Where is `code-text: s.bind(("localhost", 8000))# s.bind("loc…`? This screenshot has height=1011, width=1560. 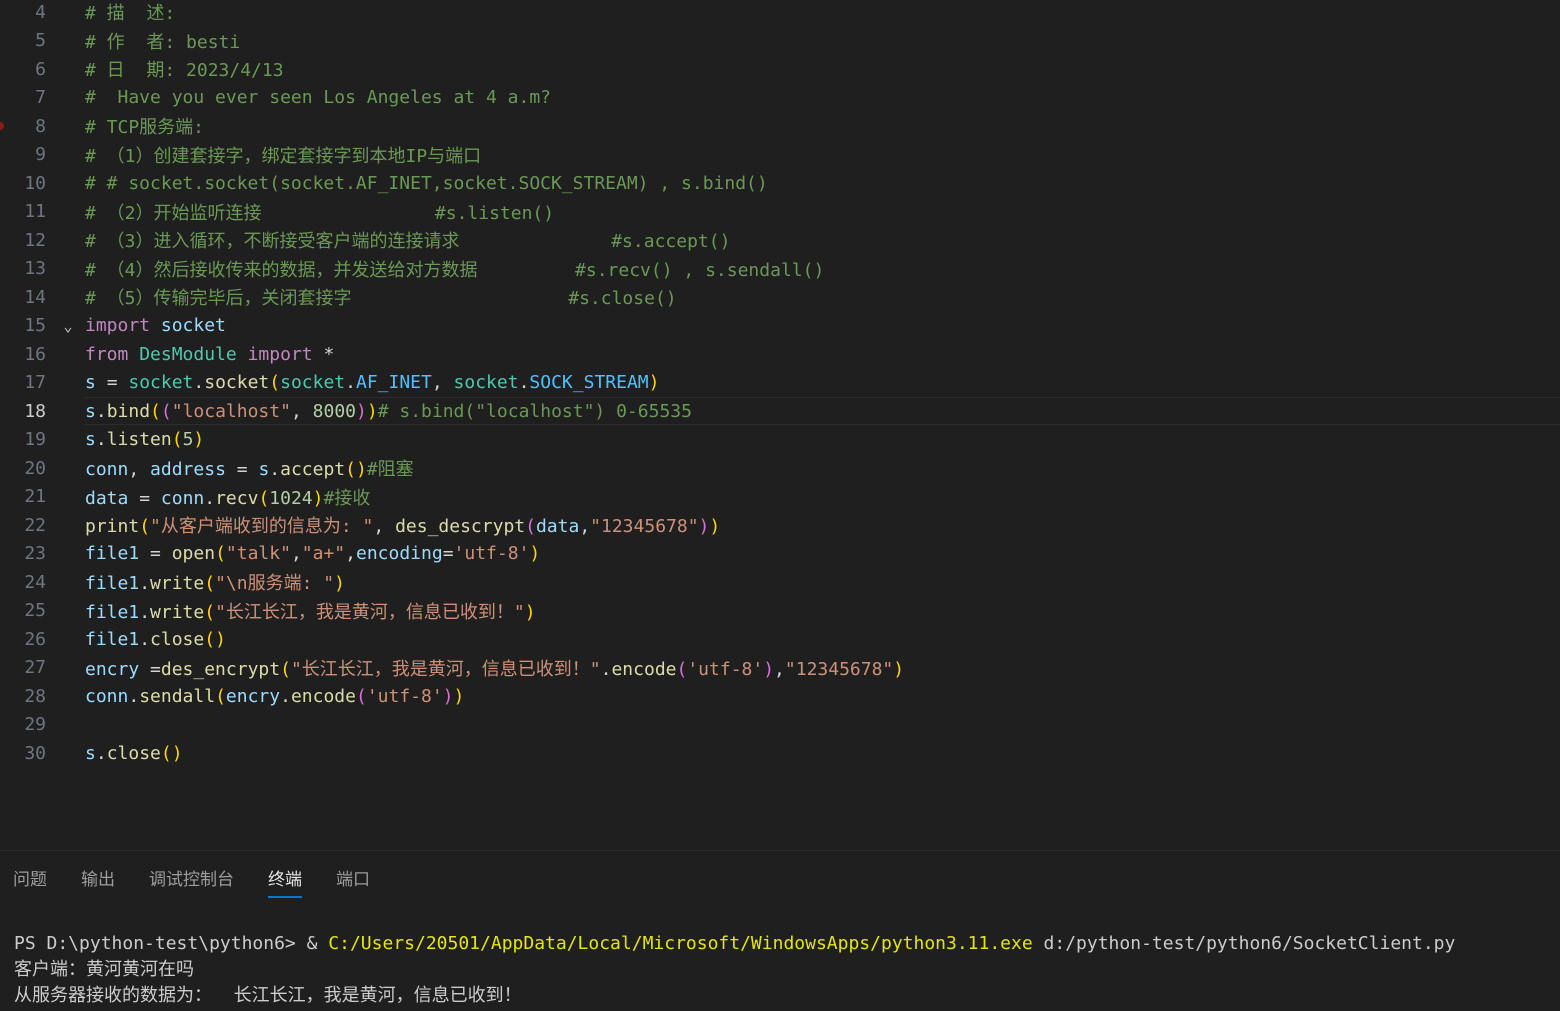
code-text: s.bind(("localhost", 8000))# s.bind("loc… is located at coordinates (388, 411).